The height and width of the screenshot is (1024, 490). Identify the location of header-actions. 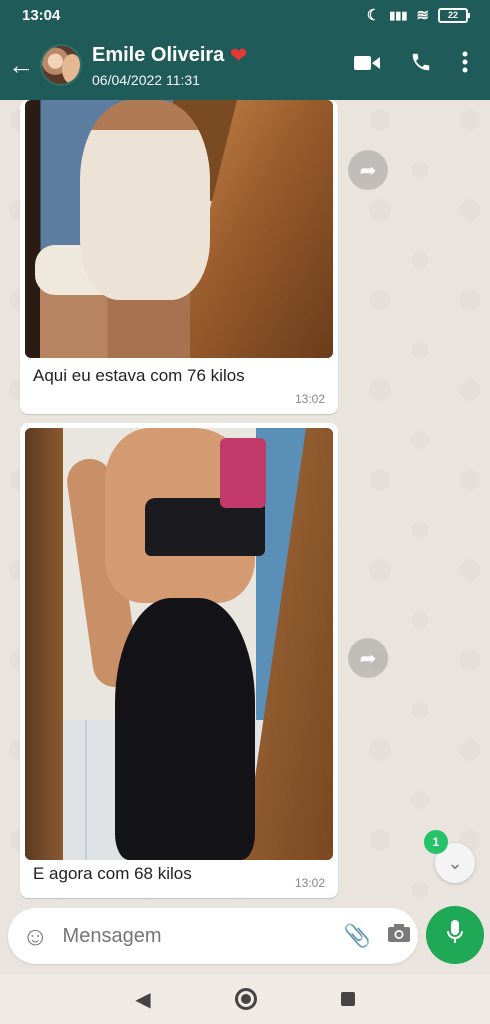
(411, 65).